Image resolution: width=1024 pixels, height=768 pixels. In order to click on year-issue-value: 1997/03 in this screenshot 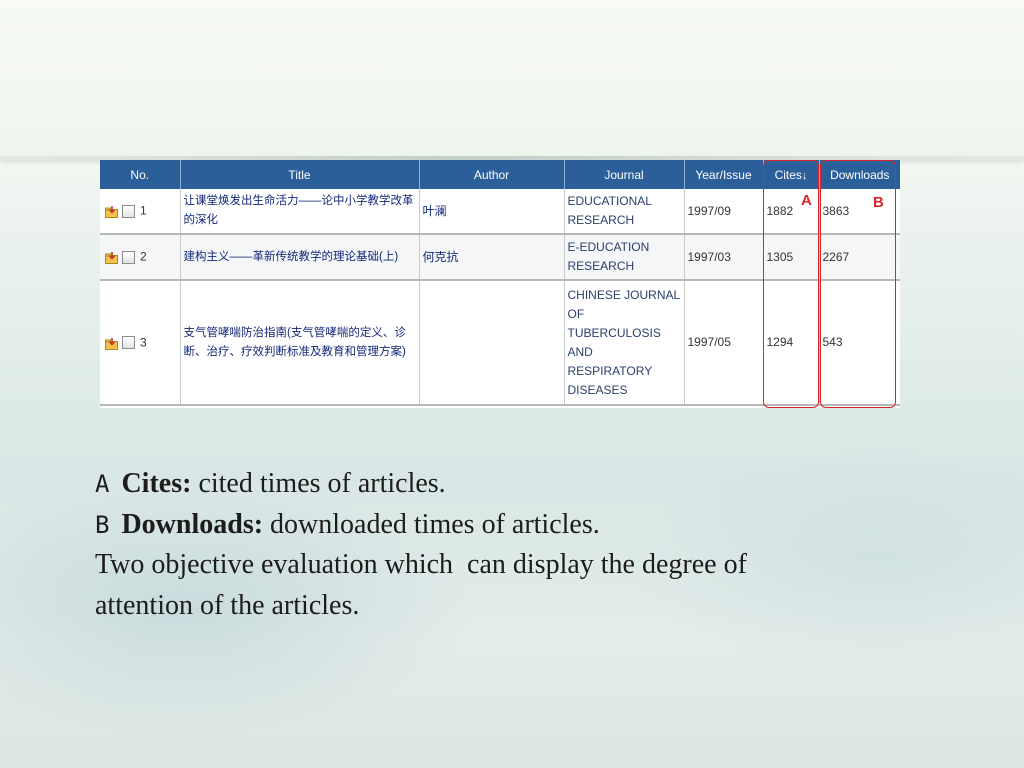, I will do `click(724, 257)`.